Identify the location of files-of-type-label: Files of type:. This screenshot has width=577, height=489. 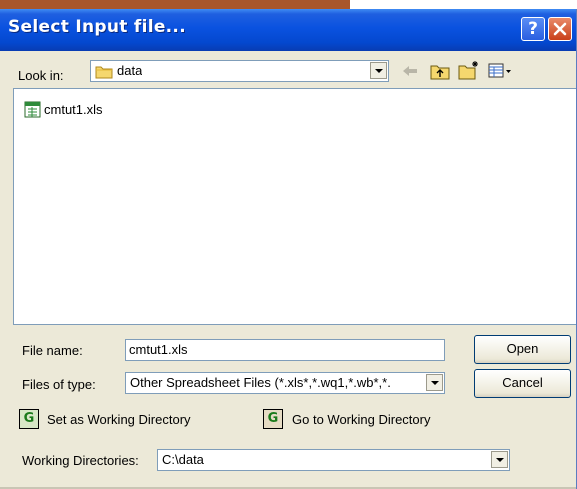
(59, 384).